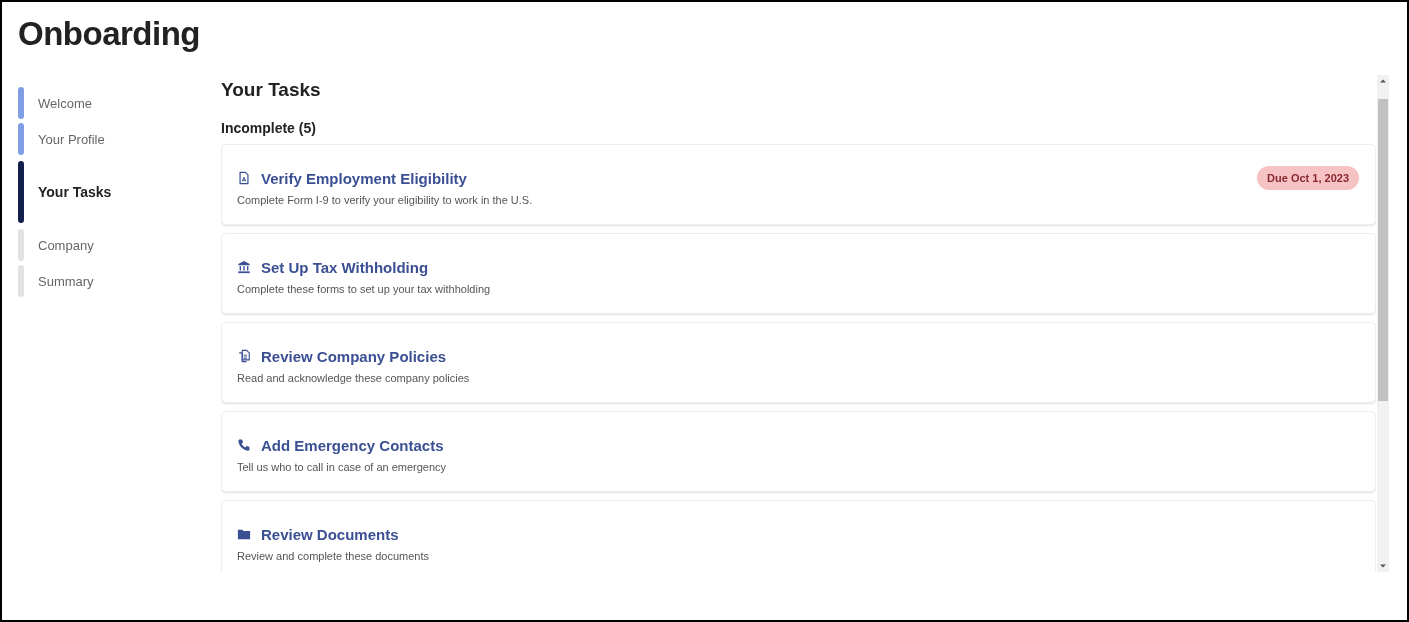  What do you see at coordinates (798, 362) in the screenshot?
I see `task-card: Review Company Policies Read and acknowledge these company policies` at bounding box center [798, 362].